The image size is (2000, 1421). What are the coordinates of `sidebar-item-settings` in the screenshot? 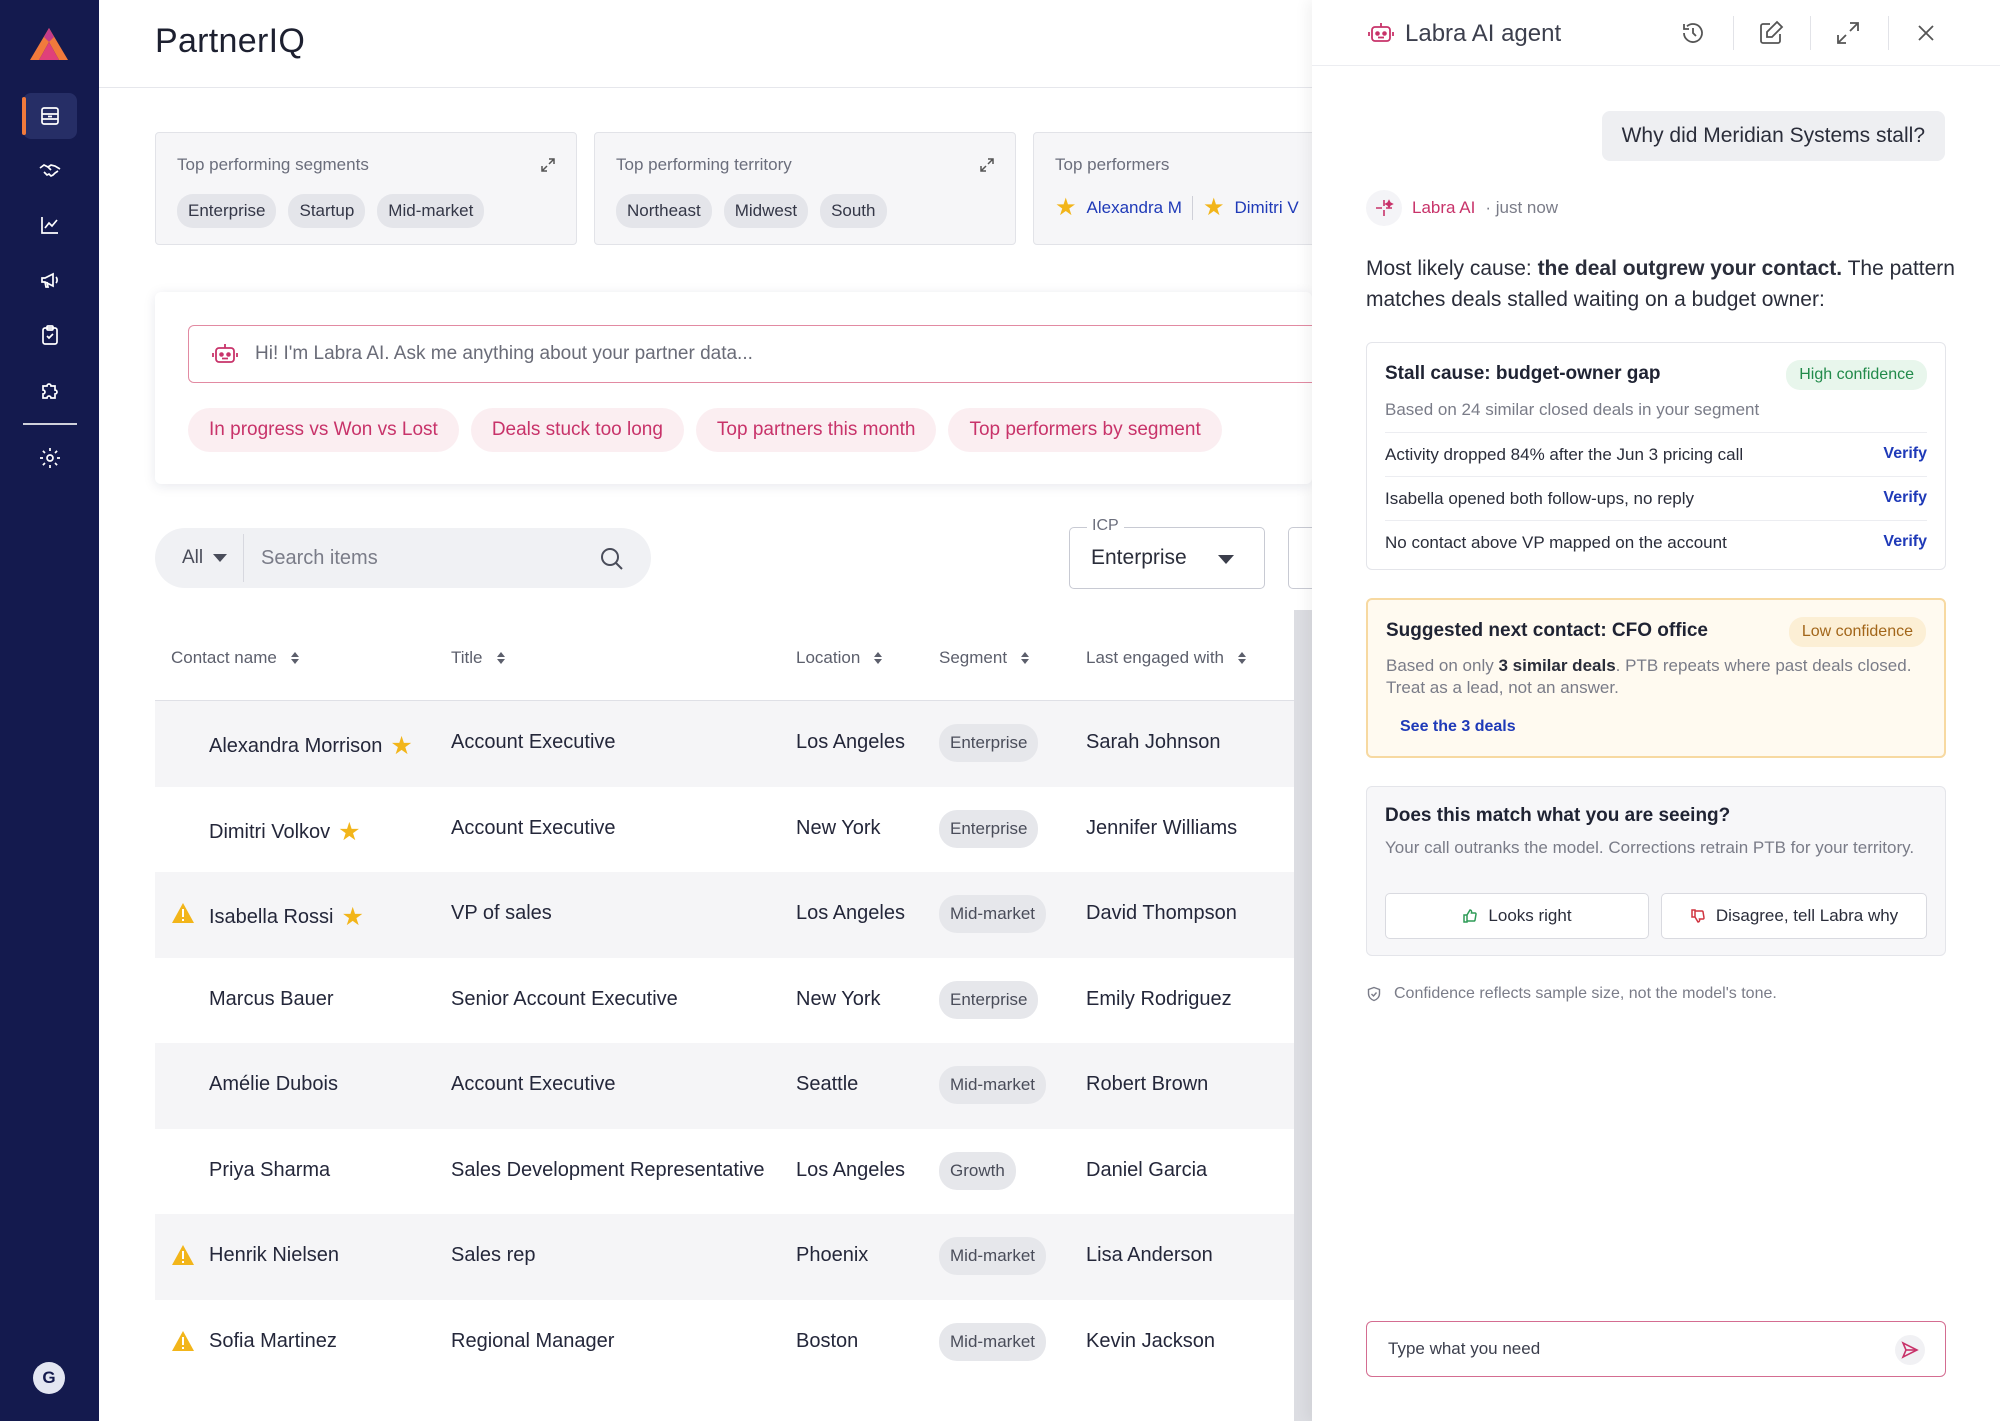 It's located at (50, 458).